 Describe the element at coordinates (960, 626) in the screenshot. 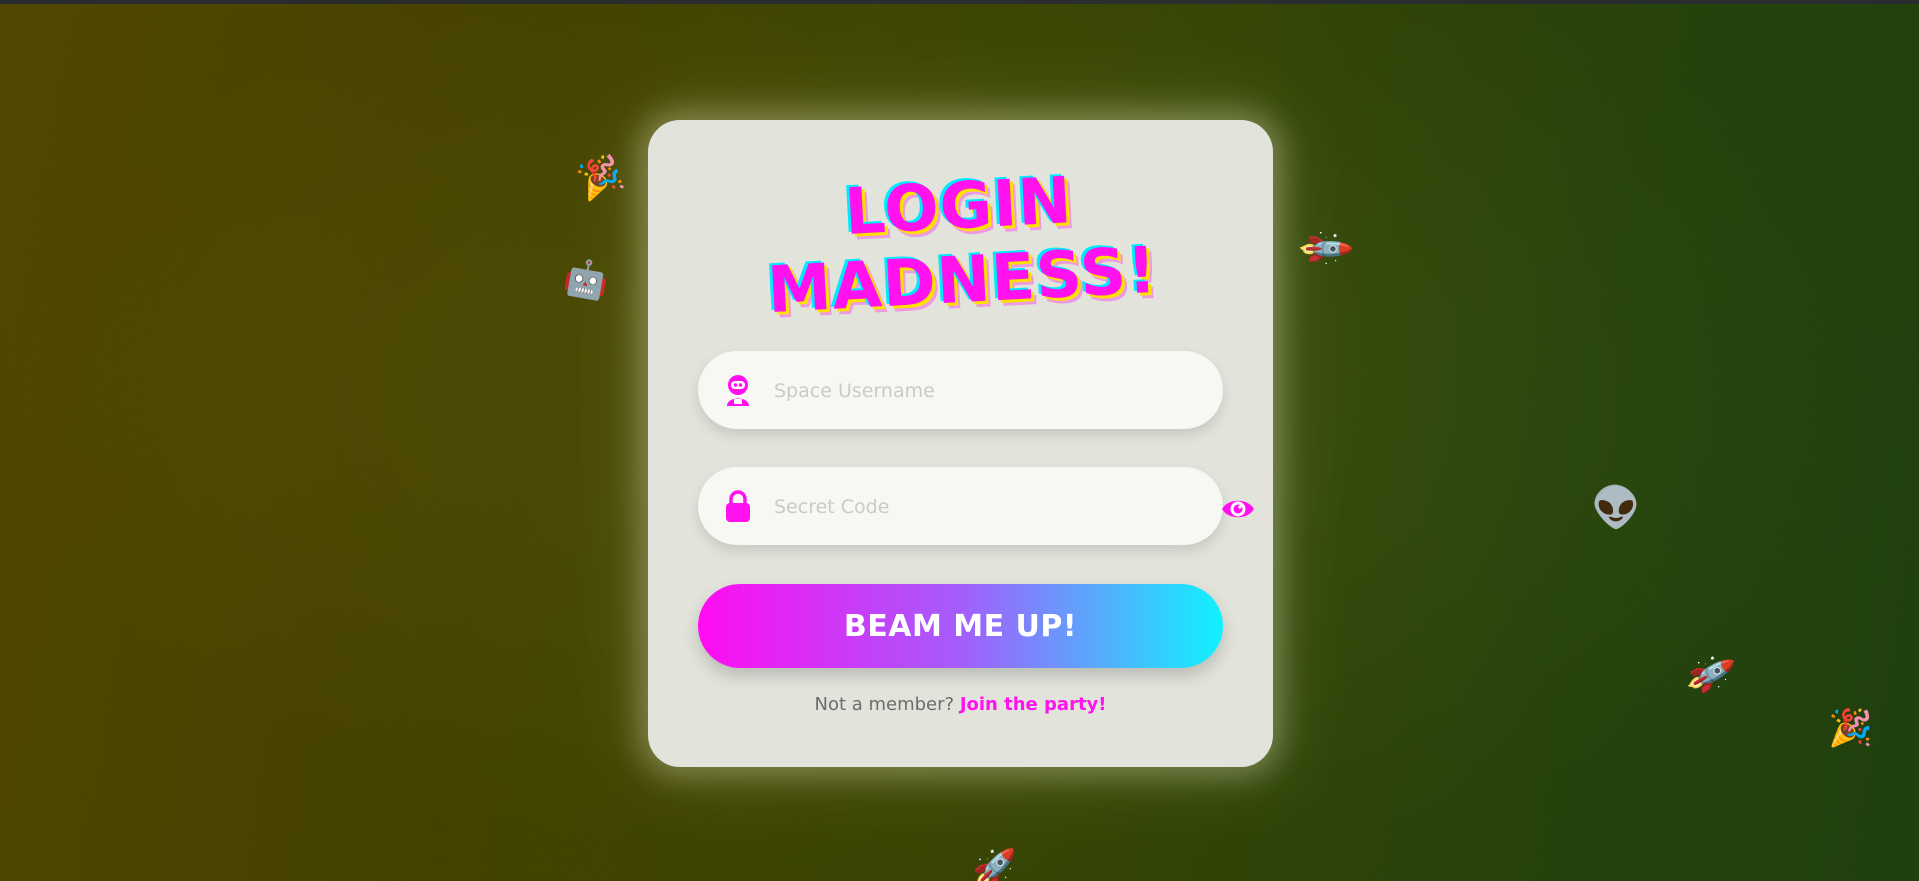

I see `beam-me-up-button: BEAM ME UP!` at that location.